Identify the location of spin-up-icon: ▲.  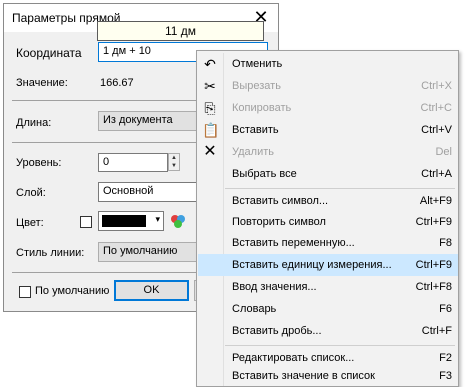
(174, 158).